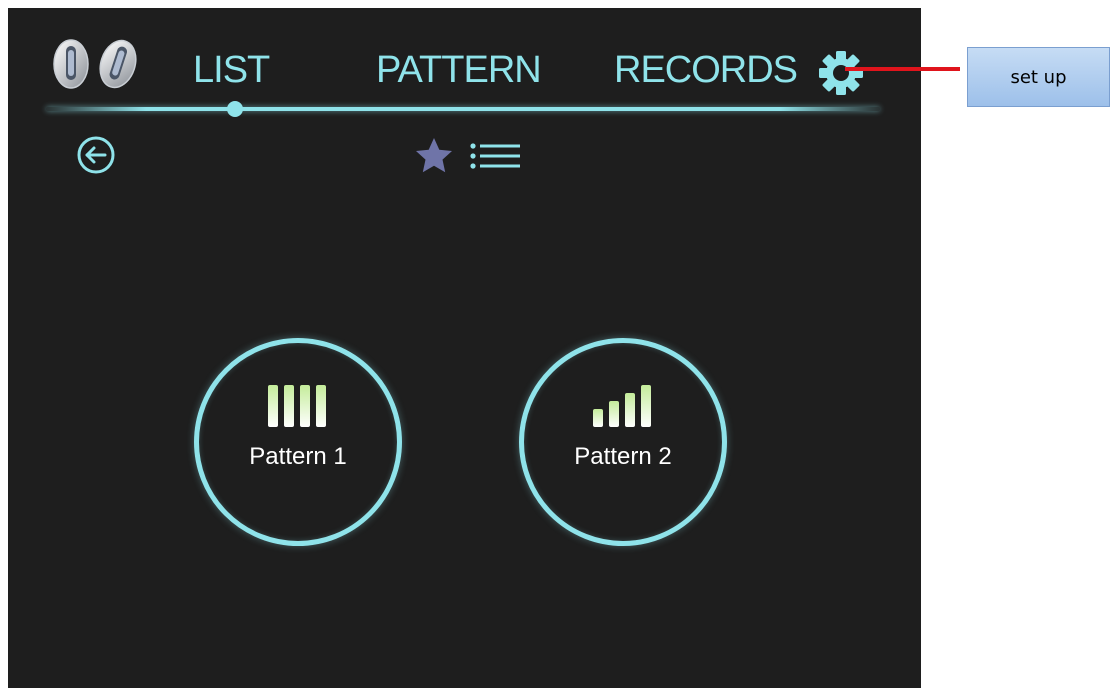 This screenshot has height=688, width=1116. What do you see at coordinates (495, 156) in the screenshot?
I see `list-icon` at bounding box center [495, 156].